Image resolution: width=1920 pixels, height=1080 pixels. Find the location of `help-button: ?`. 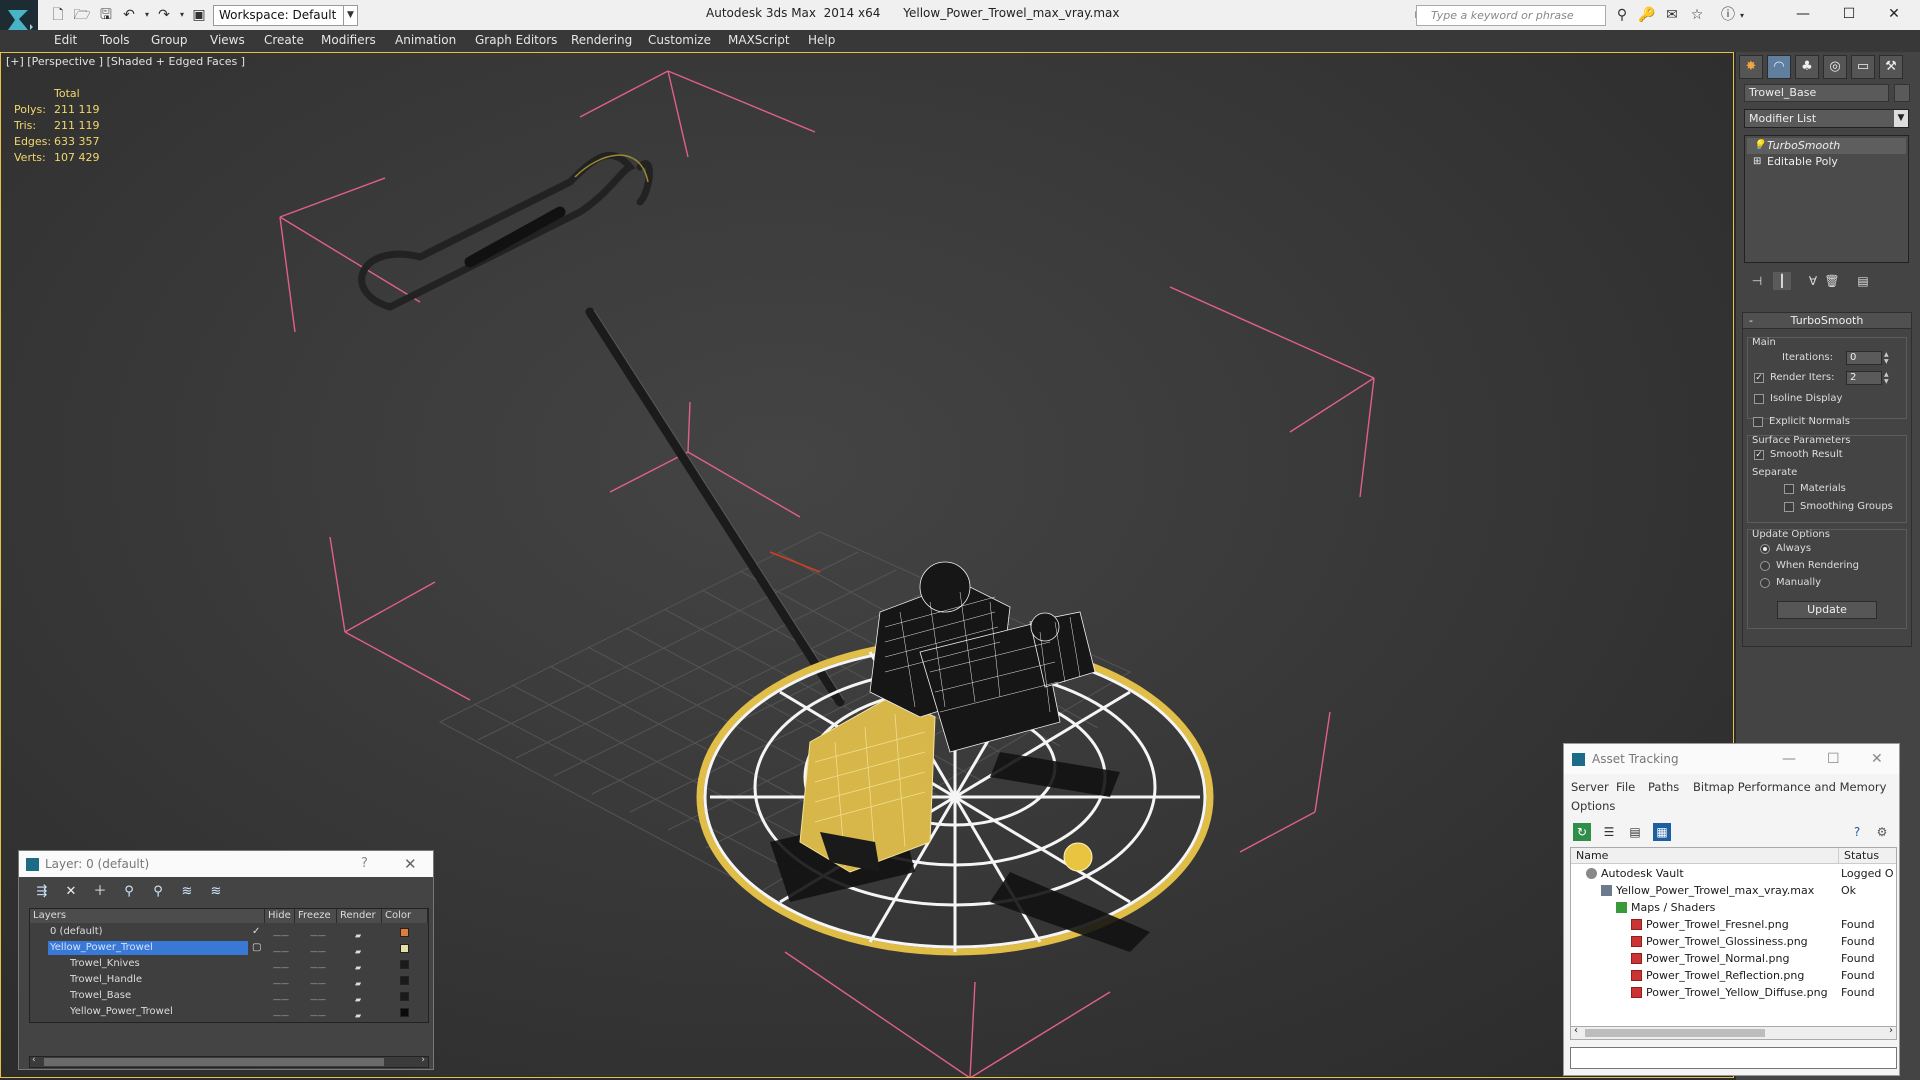

help-button: ? is located at coordinates (364, 864).